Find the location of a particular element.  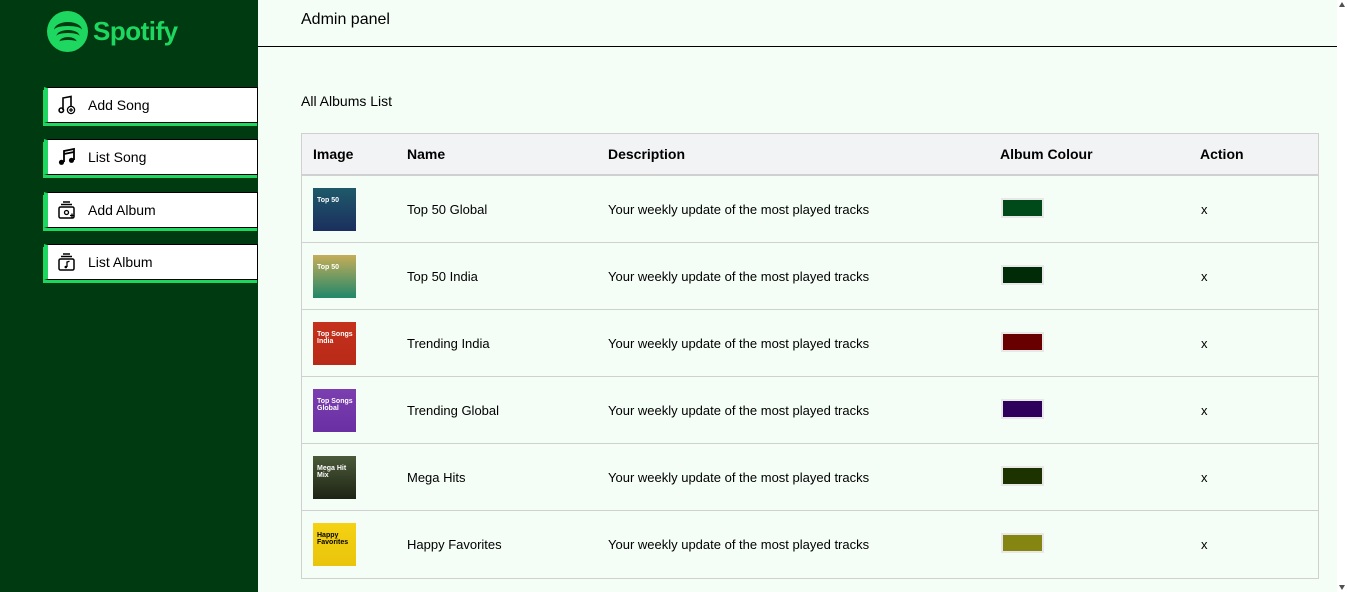

album-image-cell: Top Songs India is located at coordinates (354, 343).